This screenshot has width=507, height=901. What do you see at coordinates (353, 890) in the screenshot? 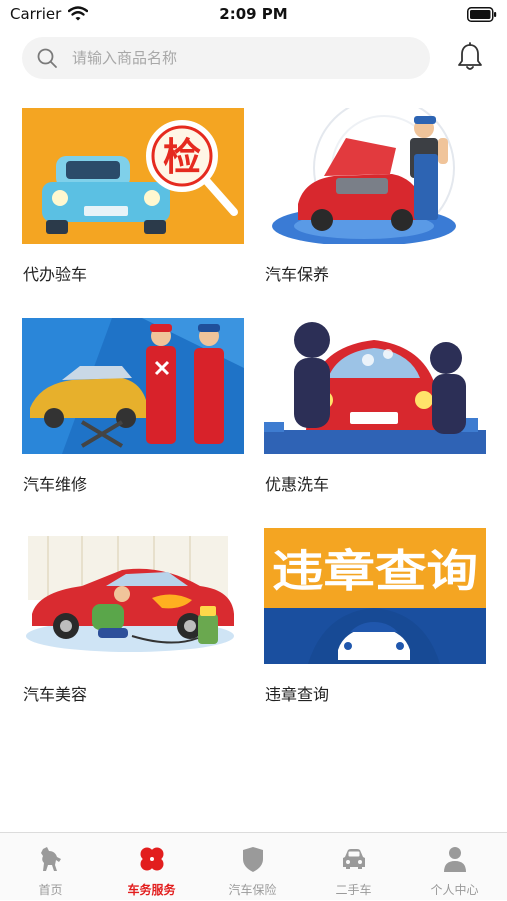
I see `tab-used-cars-label: 二手车` at bounding box center [353, 890].